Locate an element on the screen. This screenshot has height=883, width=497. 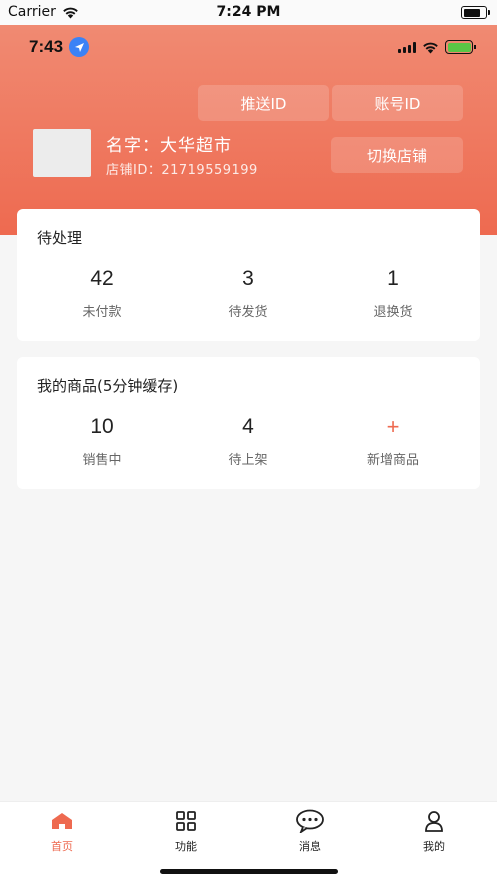
store-name: 名字：大华超市 is located at coordinates (169, 146).